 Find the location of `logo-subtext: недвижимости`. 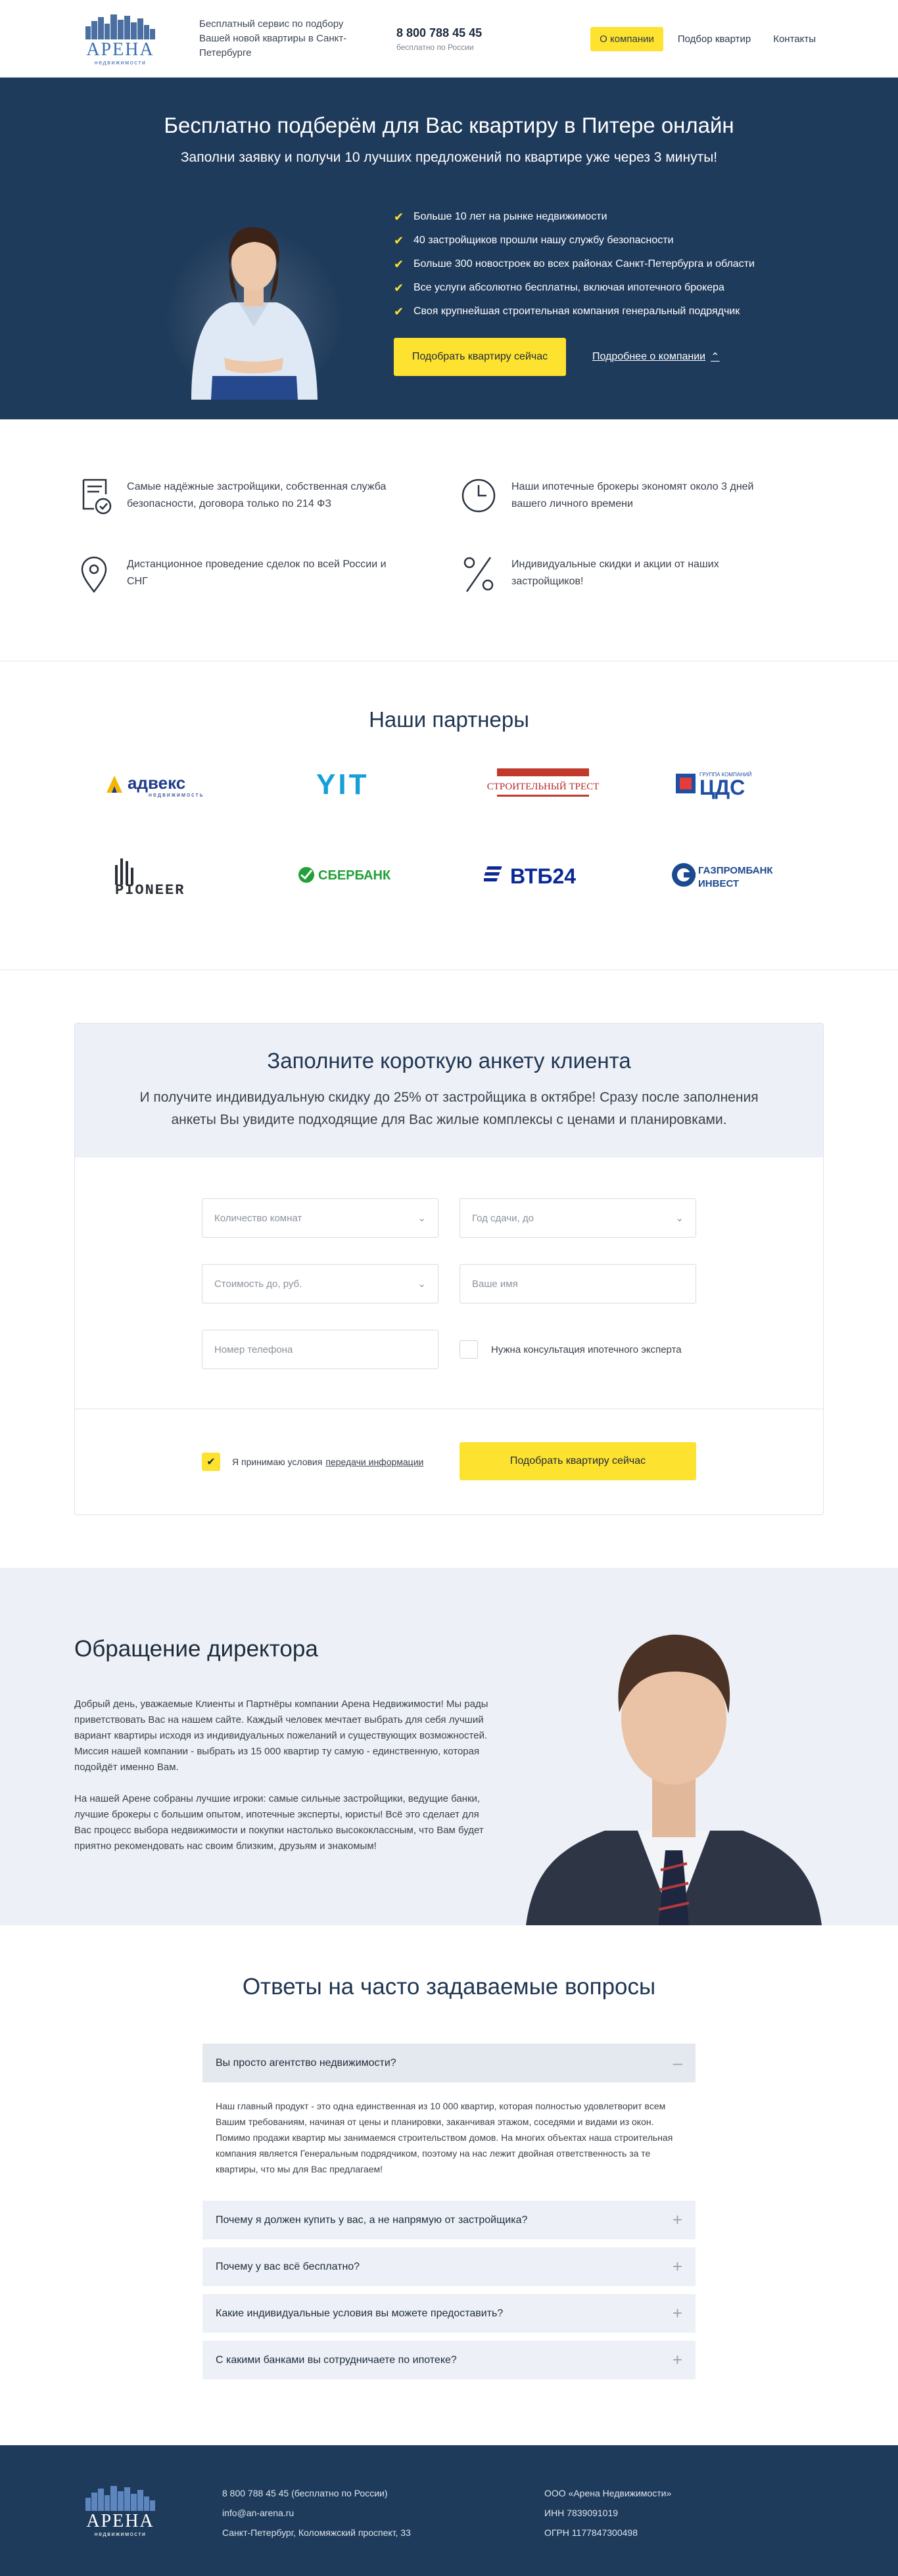

logo-subtext: недвижимости is located at coordinates (120, 62).